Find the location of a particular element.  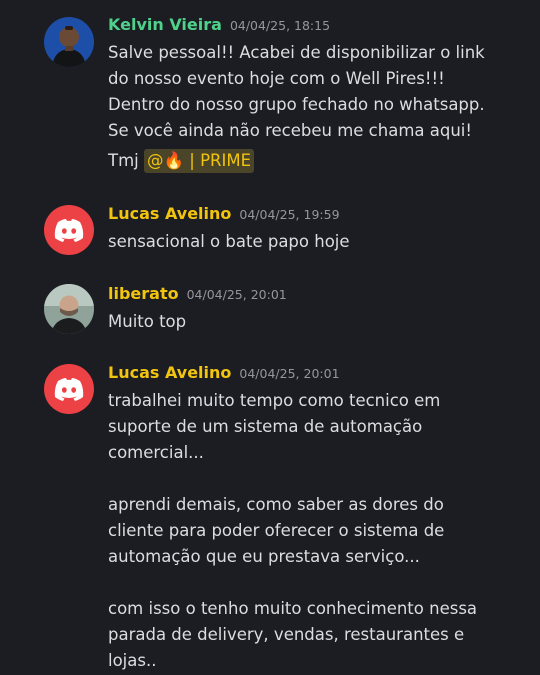

message-content: Muito top is located at coordinates (313, 322).